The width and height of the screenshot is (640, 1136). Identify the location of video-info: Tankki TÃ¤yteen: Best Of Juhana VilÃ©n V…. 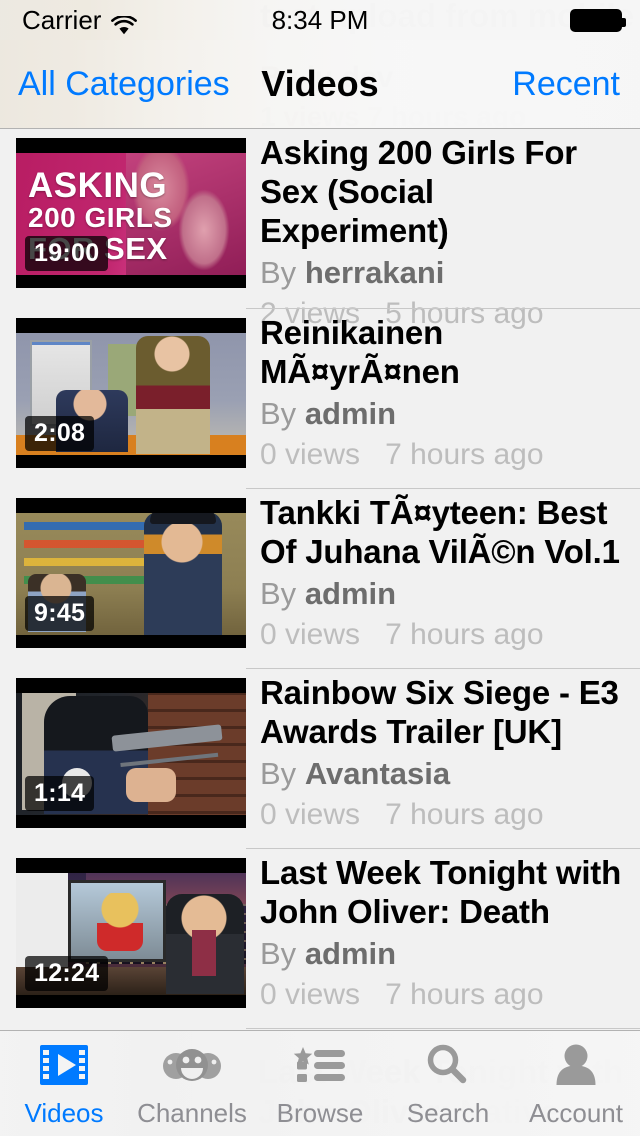
(443, 579).